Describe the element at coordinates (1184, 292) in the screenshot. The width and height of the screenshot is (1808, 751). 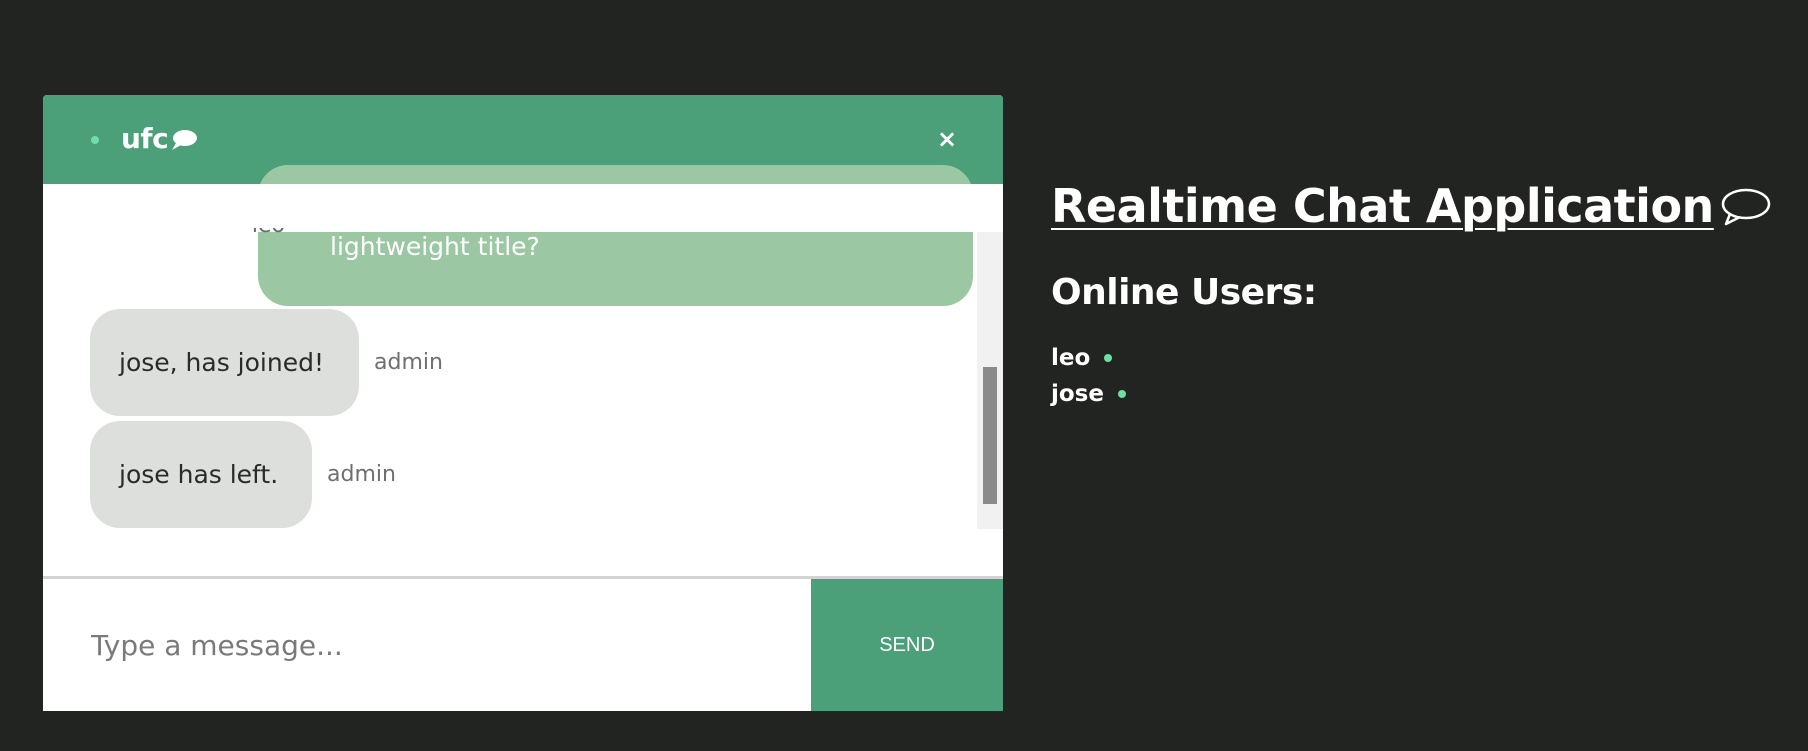
I see `online-users-heading: Online Users:` at that location.